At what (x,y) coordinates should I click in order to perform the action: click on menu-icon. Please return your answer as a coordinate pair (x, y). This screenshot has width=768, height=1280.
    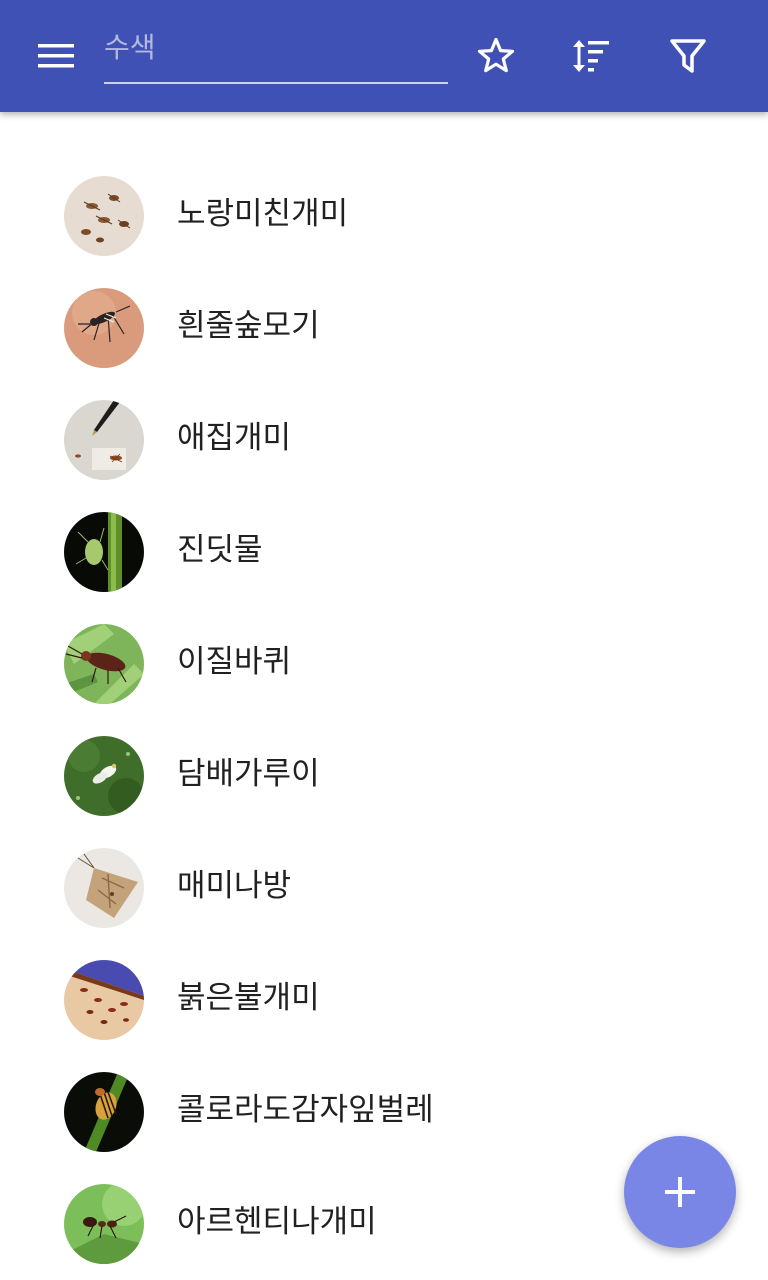
    Looking at the image, I should click on (56, 56).